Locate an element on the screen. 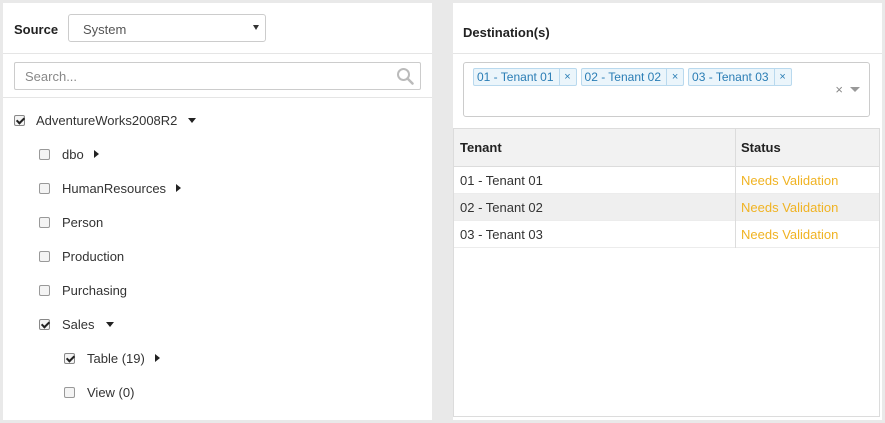 The image size is (885, 423). search-icon is located at coordinates (405, 76).